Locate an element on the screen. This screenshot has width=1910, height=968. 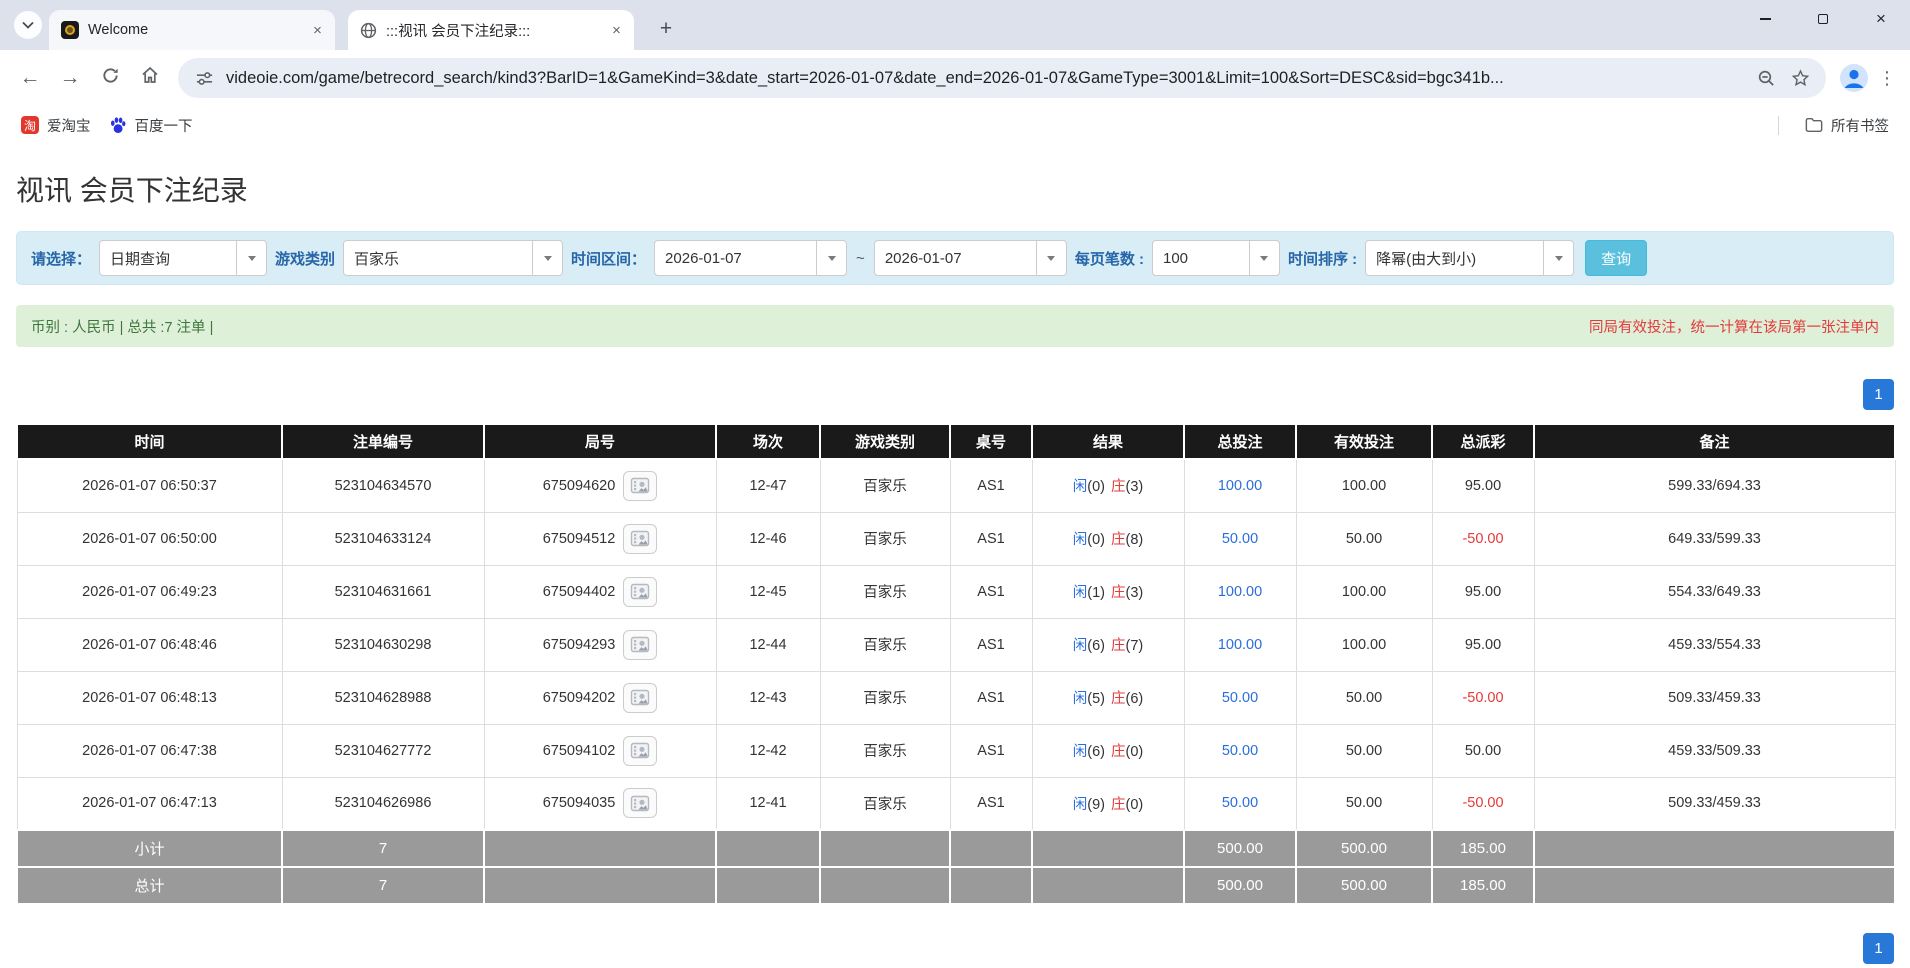
result-banker-label: 庄 is located at coordinates (1118, 752).